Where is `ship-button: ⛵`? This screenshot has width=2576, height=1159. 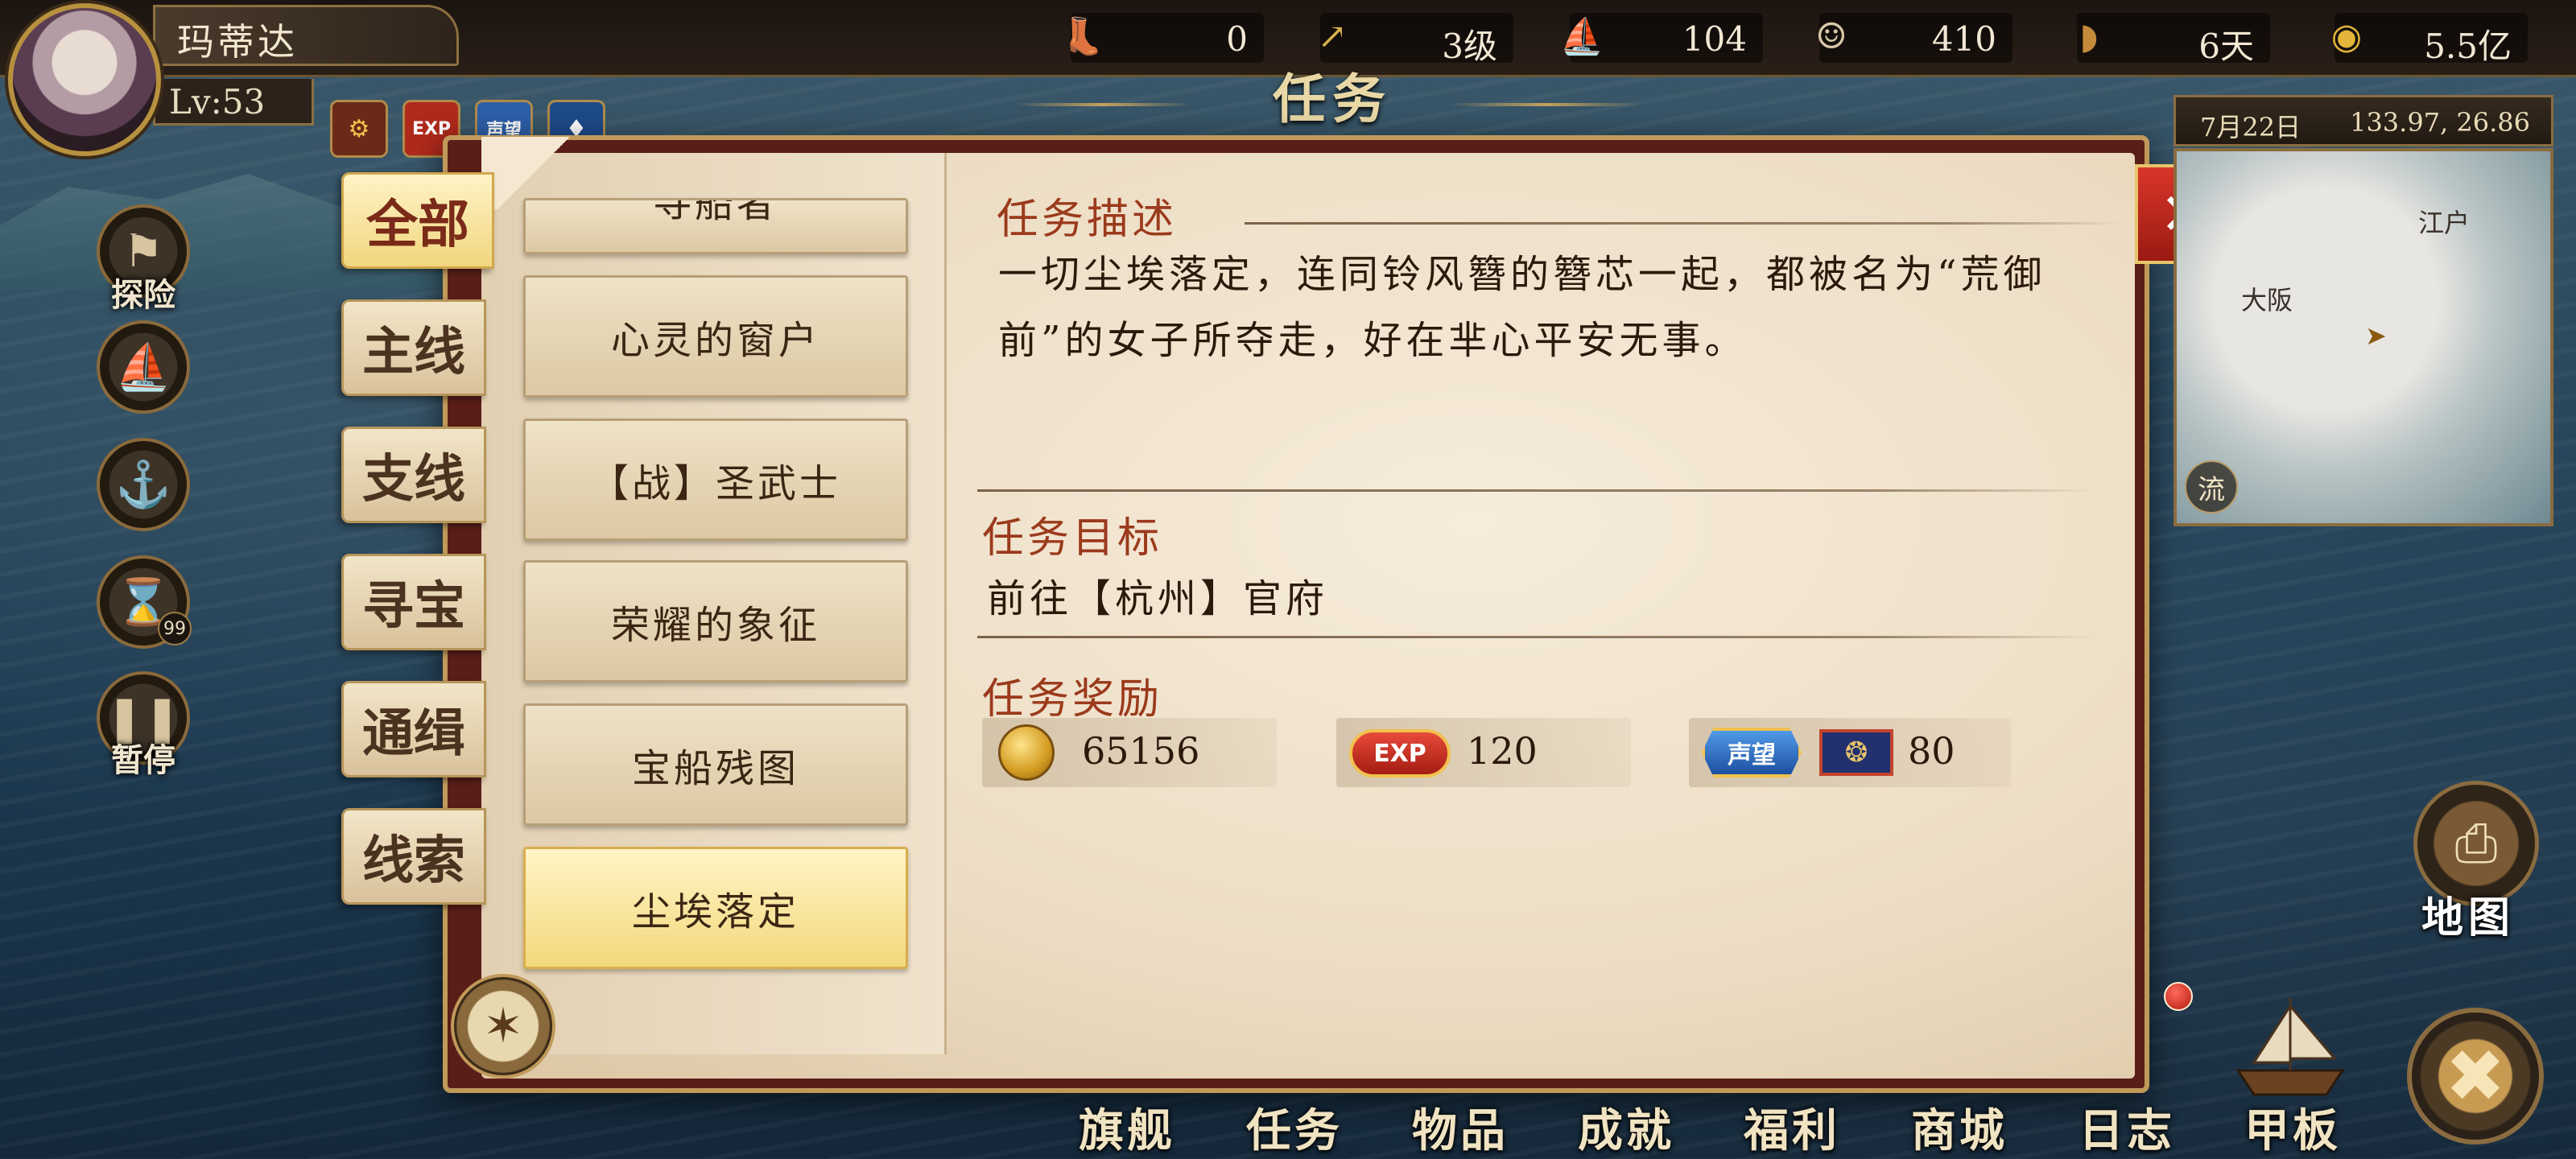
ship-button: ⛵ is located at coordinates (143, 367).